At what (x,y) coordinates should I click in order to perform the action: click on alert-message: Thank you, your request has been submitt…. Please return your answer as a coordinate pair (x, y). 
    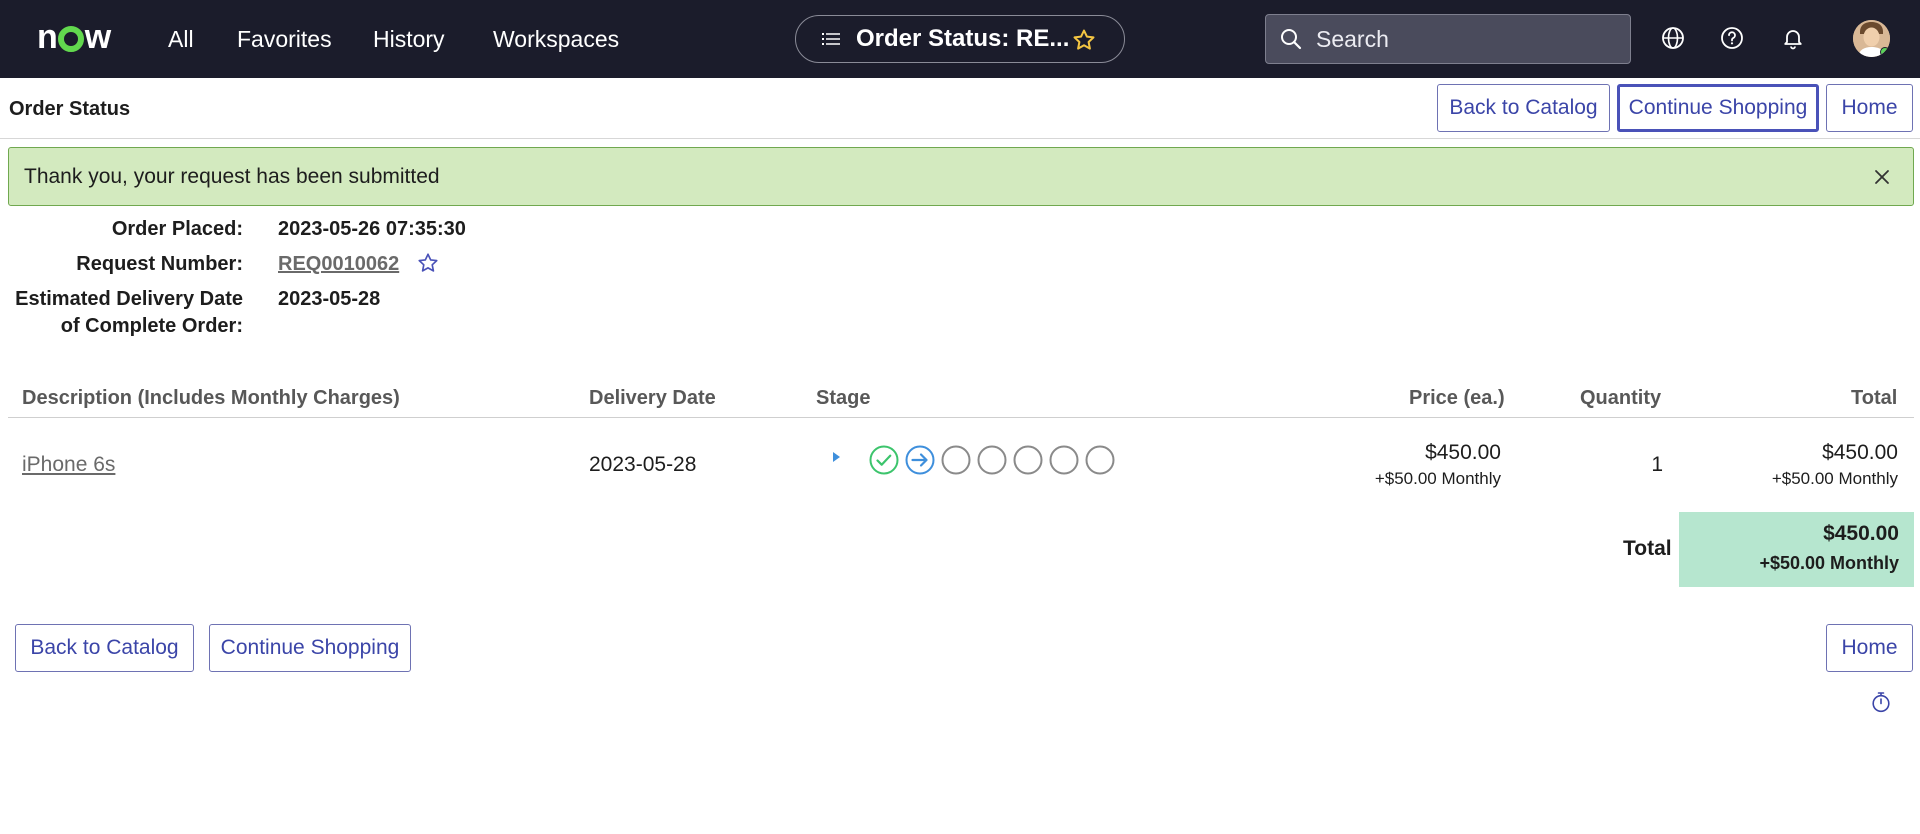
    Looking at the image, I should click on (232, 176).